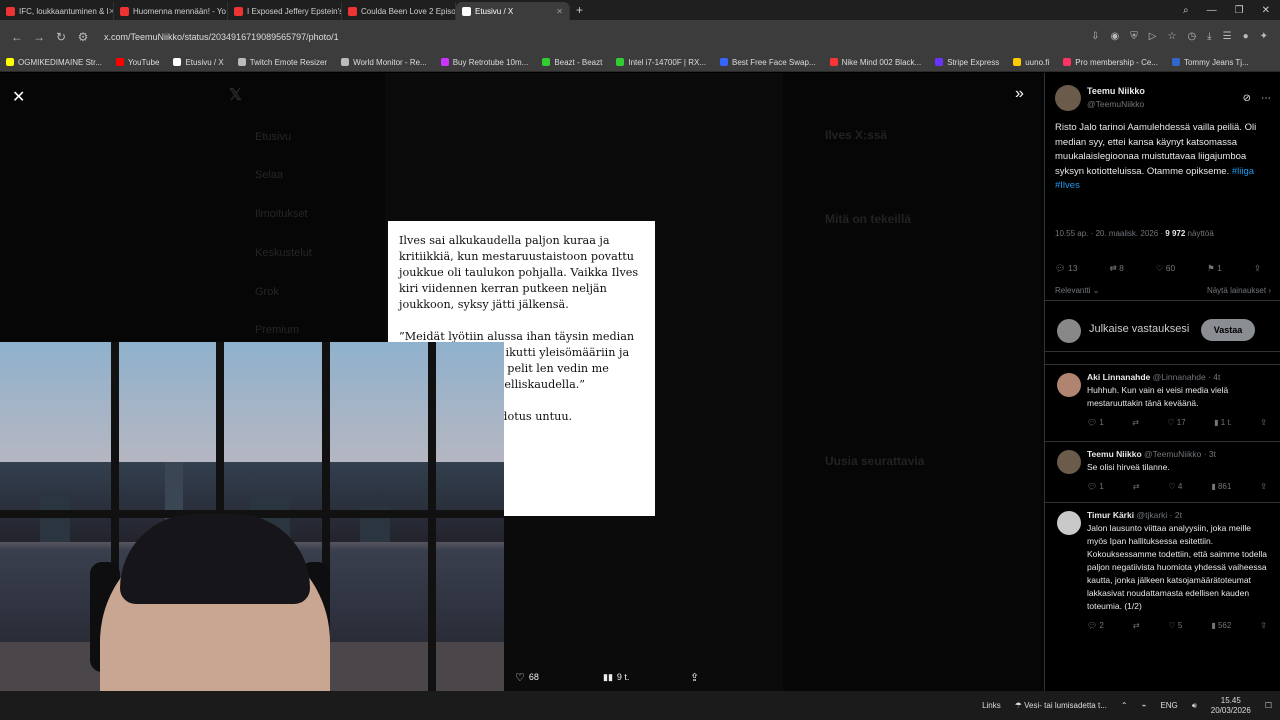  Describe the element at coordinates (579, 10) in the screenshot. I see `new-tab-icon: +` at that location.